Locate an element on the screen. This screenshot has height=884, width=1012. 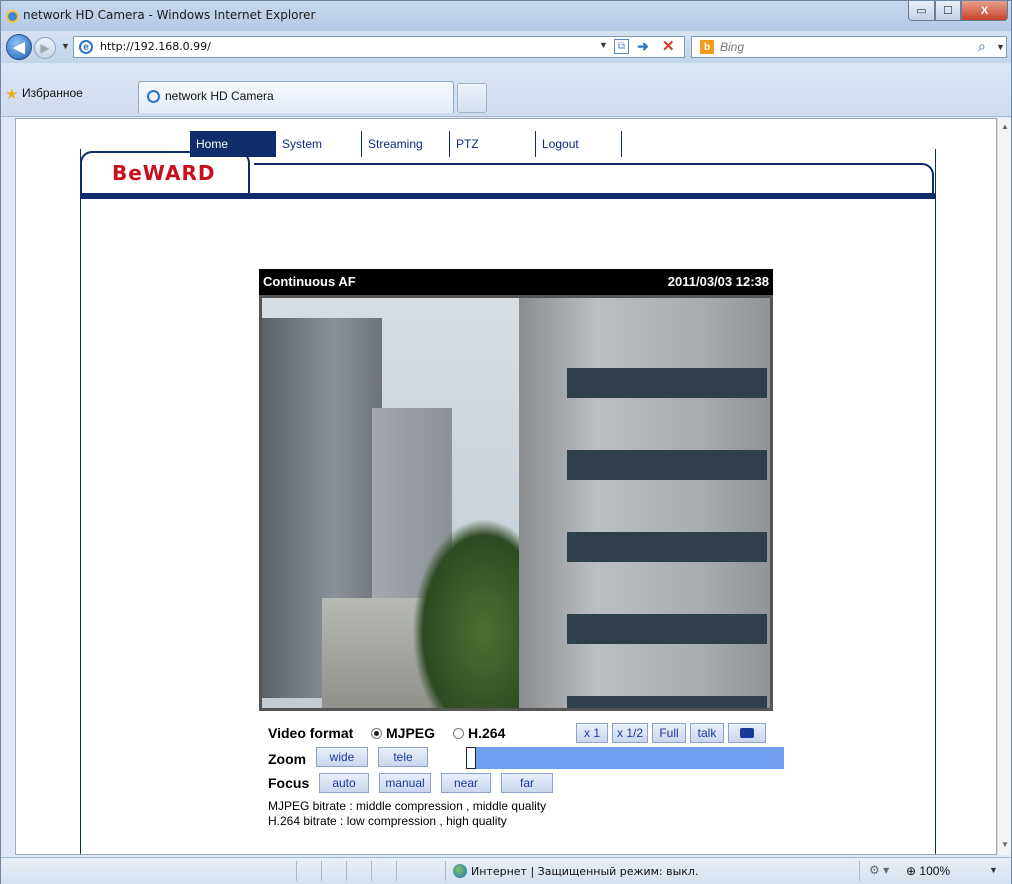
tab-ie-icon is located at coordinates (153, 96).